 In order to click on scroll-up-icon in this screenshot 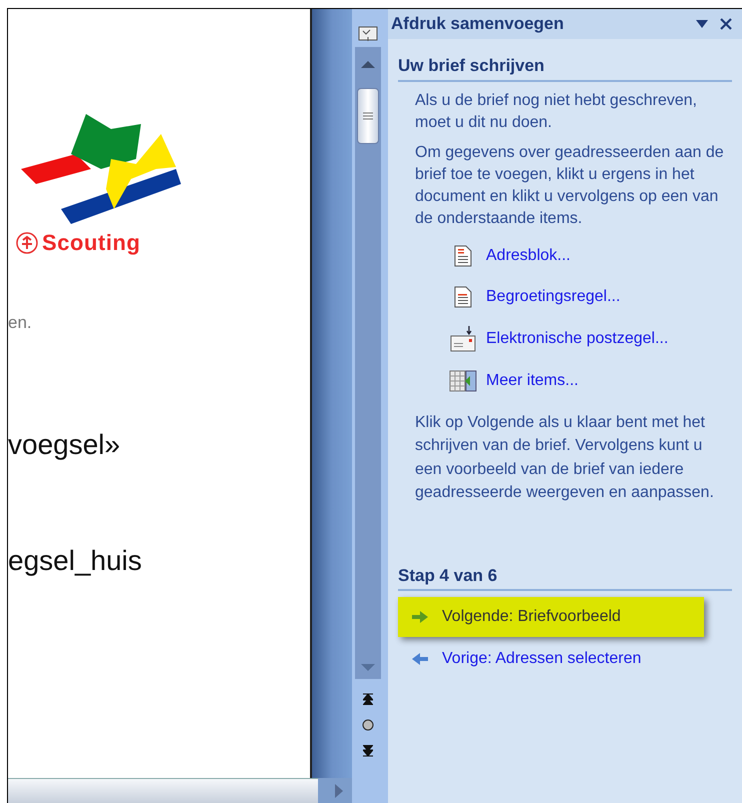, I will do `click(368, 64)`.